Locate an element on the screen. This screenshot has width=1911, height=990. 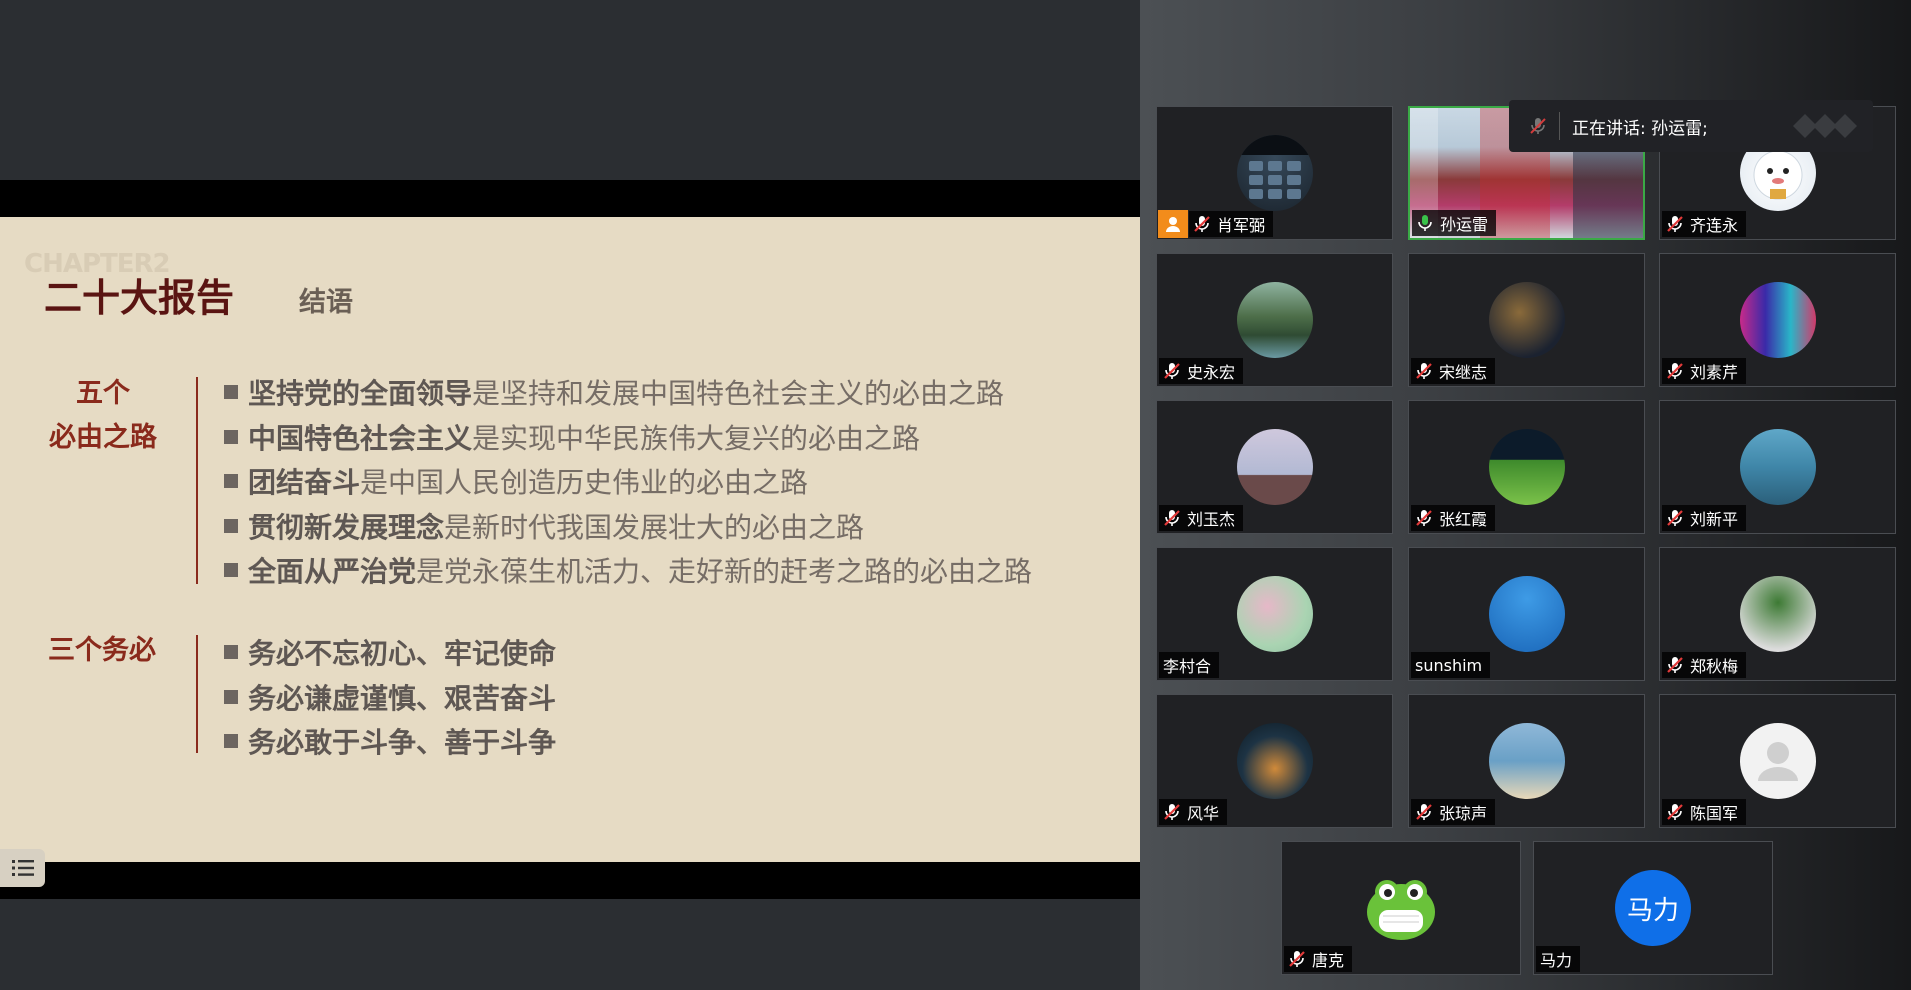
active-speaker-banner: 正在讲话: 孙运雷; is located at coordinates (1691, 126).